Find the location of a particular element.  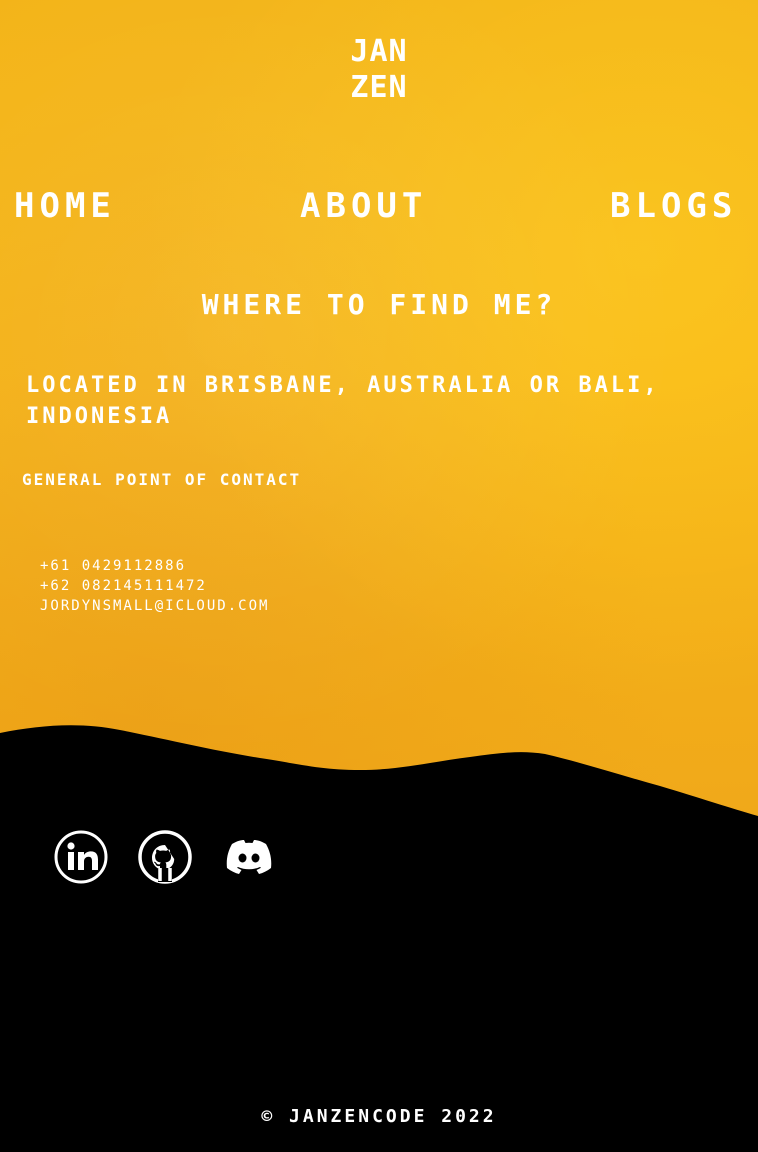

github-link is located at coordinates (165, 857).